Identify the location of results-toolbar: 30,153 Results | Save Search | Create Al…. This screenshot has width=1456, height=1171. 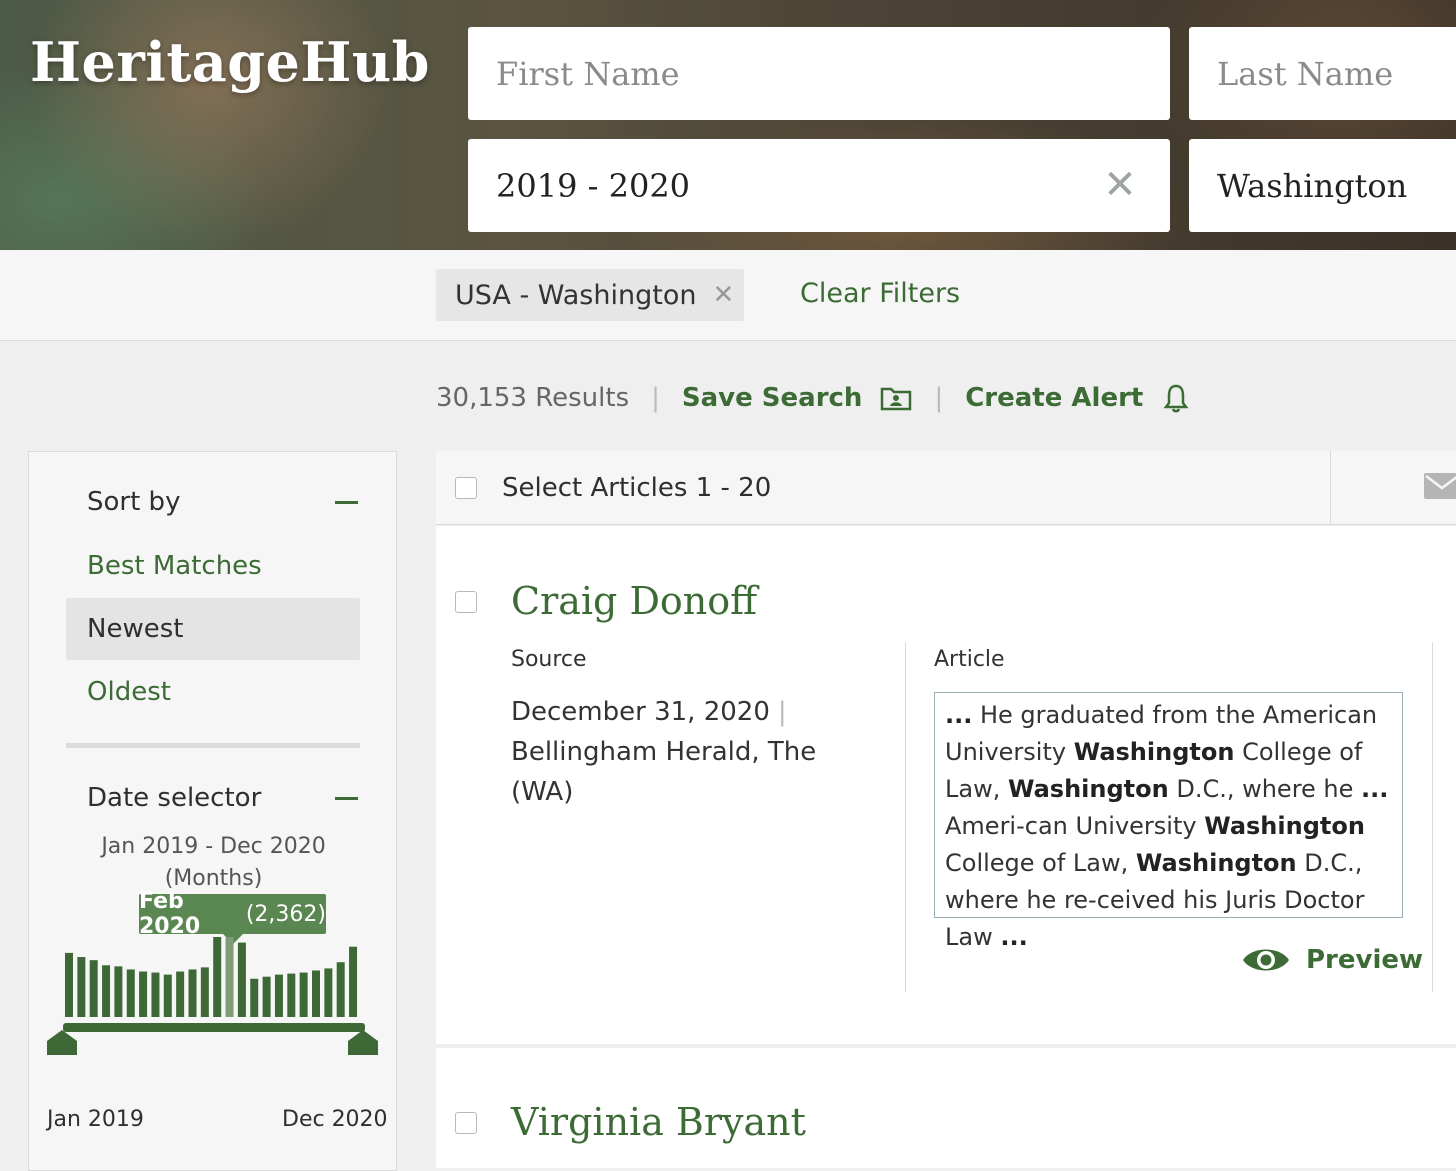
(813, 398).